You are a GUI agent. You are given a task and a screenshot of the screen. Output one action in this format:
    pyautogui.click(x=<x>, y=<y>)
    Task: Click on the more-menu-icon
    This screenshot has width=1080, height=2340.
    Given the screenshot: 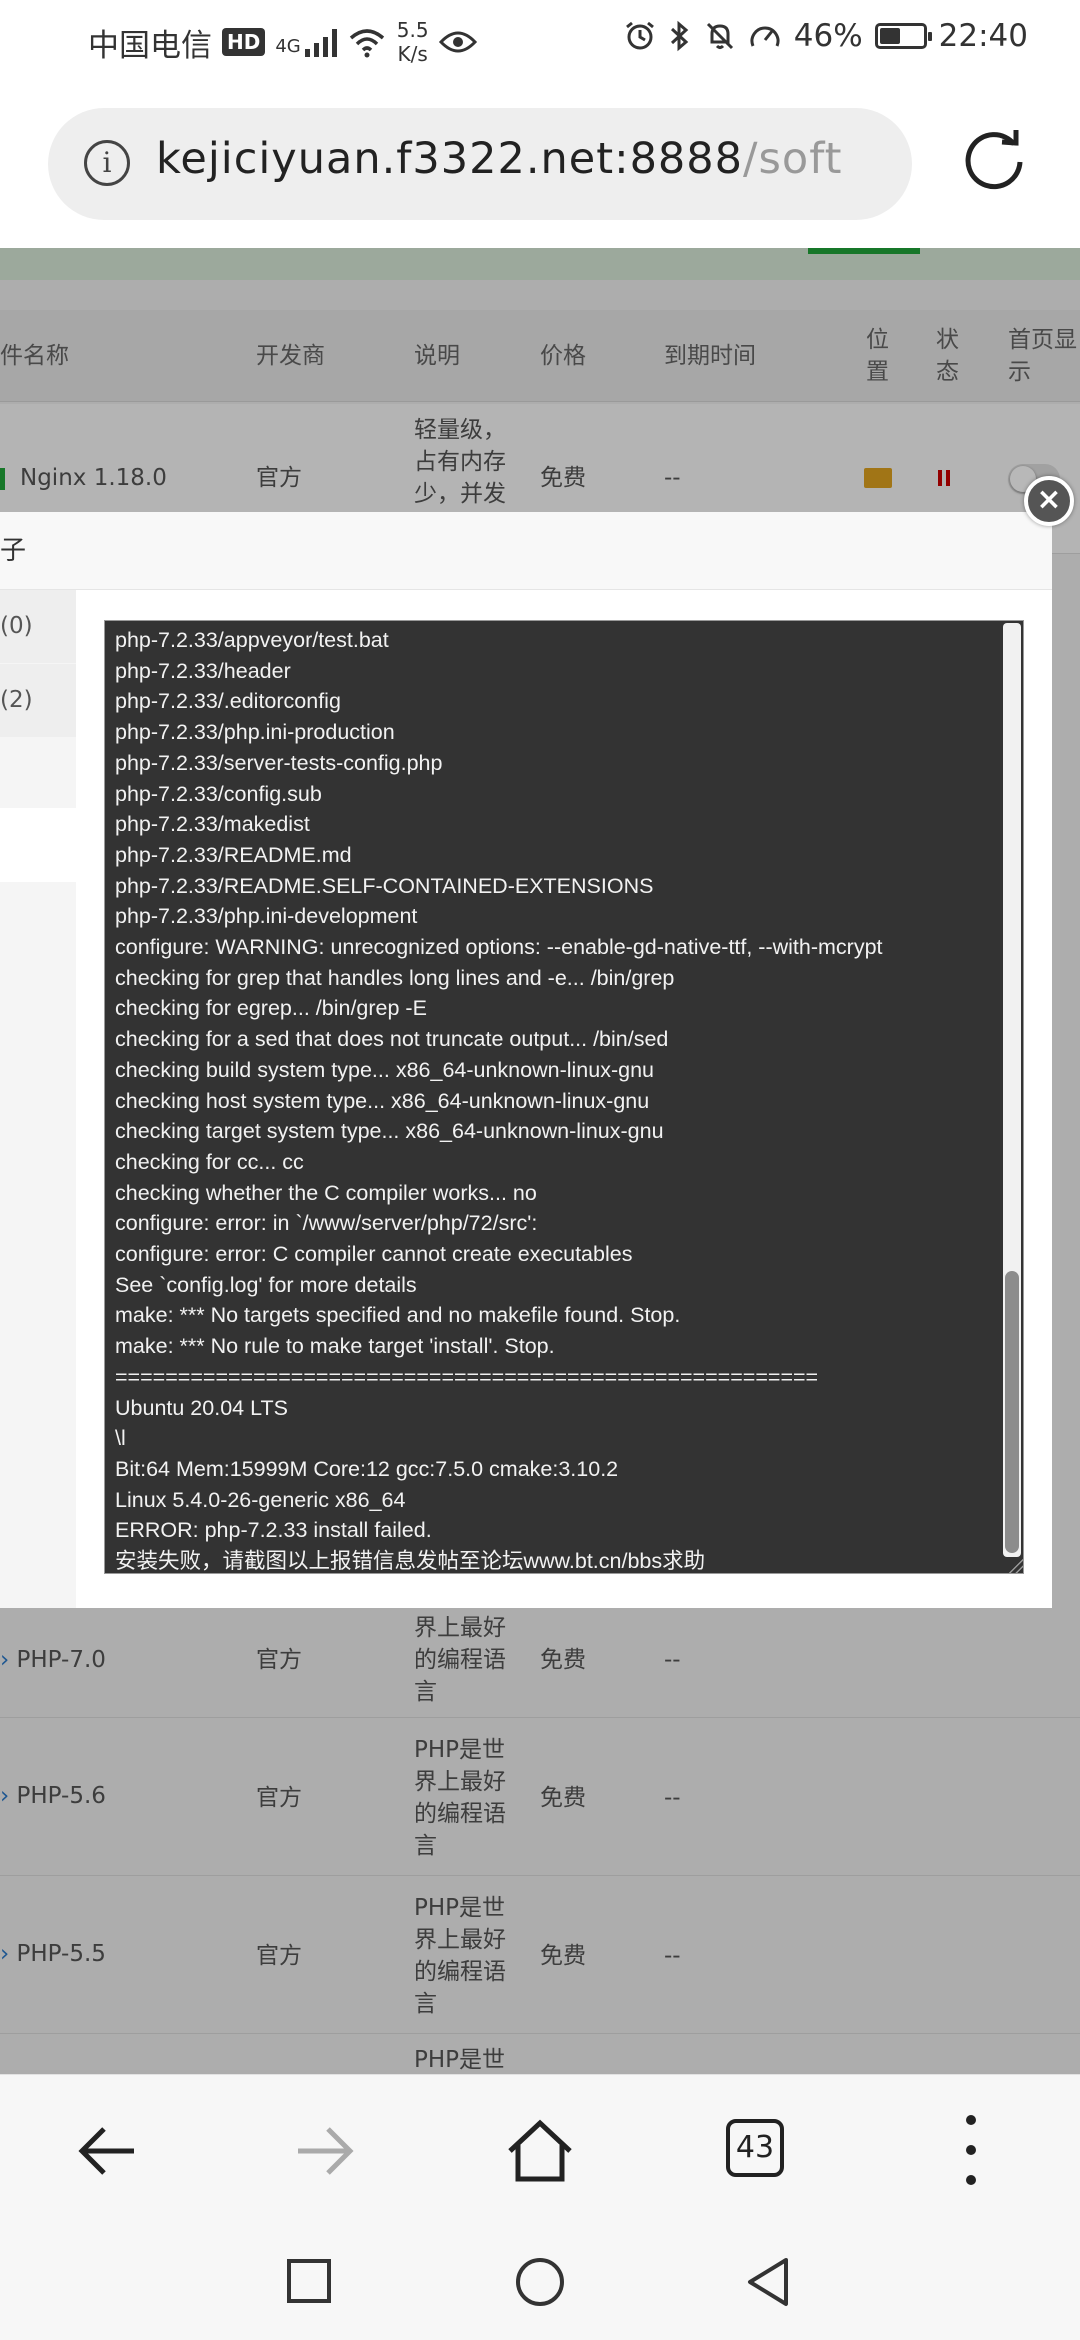 What is the action you would take?
    pyautogui.click(x=972, y=2151)
    